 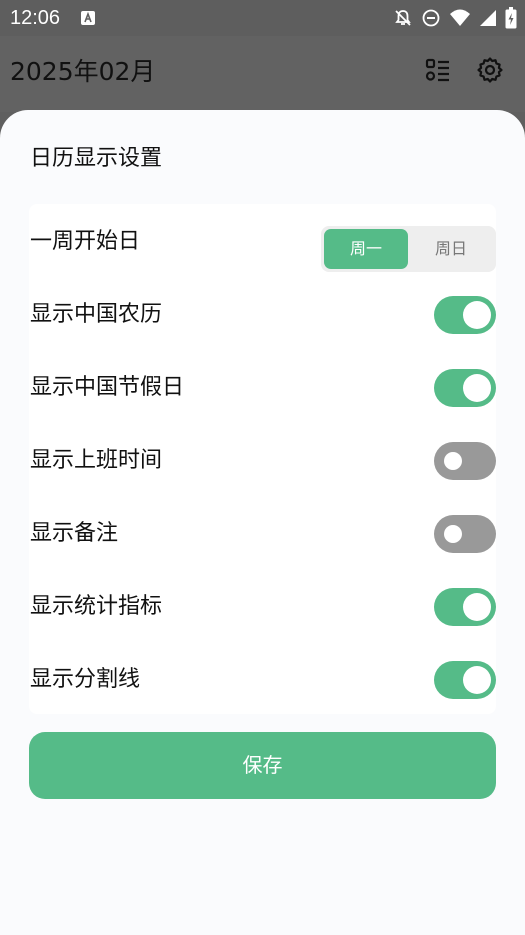 I want to click on toggle-row-work-hours: 显示上班时间, so click(x=262, y=461).